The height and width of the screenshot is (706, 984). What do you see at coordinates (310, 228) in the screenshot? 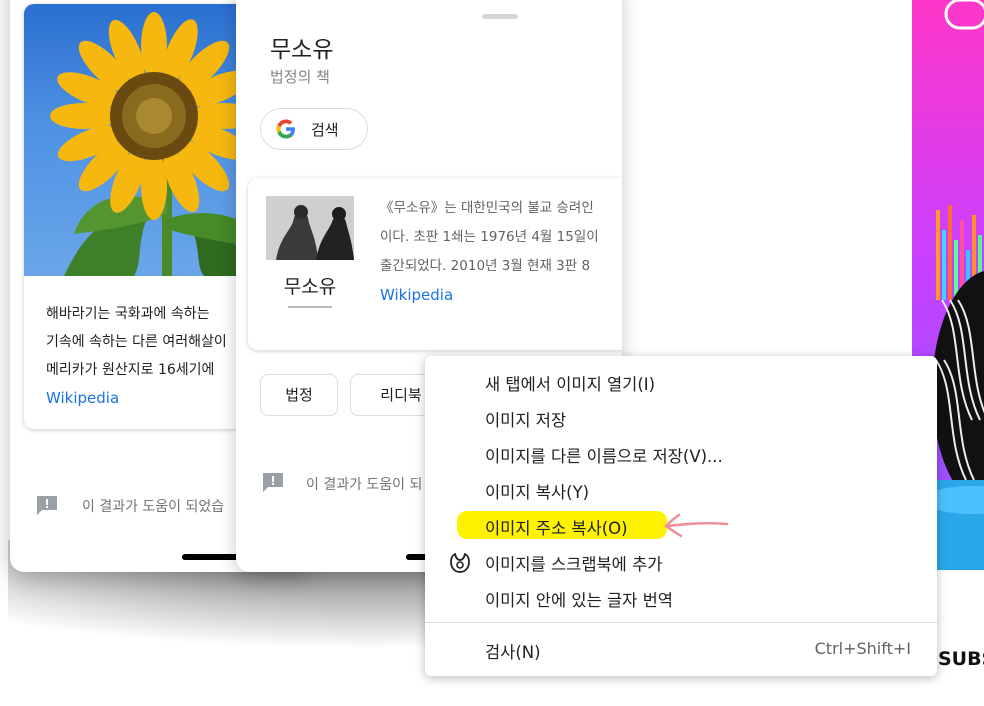
I see `cover-photo` at bounding box center [310, 228].